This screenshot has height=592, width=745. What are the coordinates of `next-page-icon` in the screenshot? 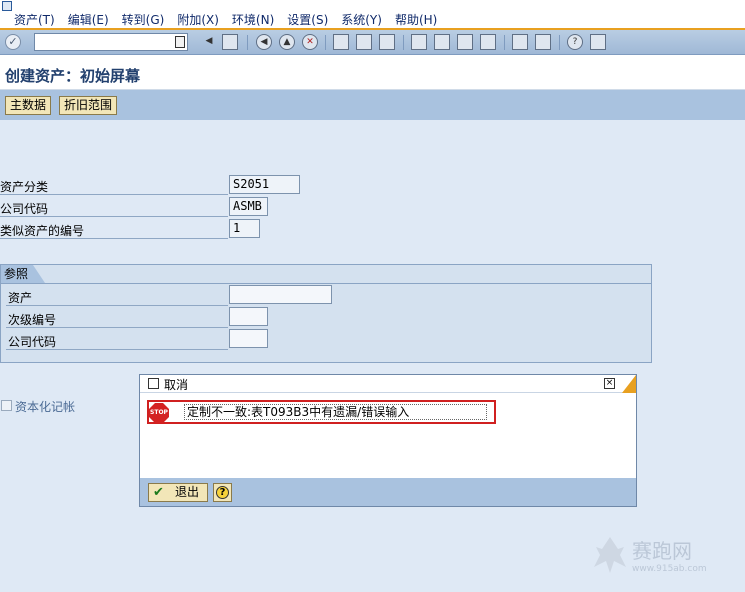 It's located at (465, 42).